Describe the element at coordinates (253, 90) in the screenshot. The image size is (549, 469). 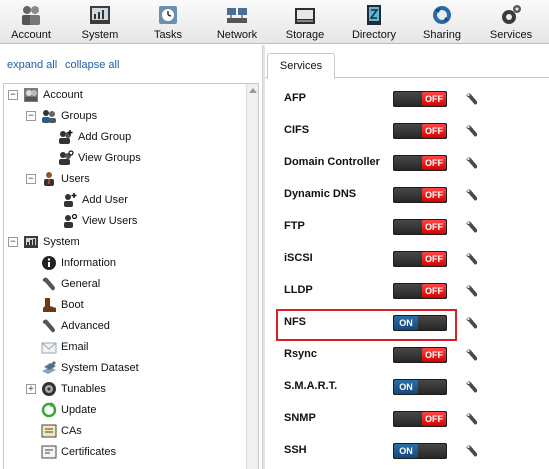
I see `scroll-up-arrow-icon` at that location.